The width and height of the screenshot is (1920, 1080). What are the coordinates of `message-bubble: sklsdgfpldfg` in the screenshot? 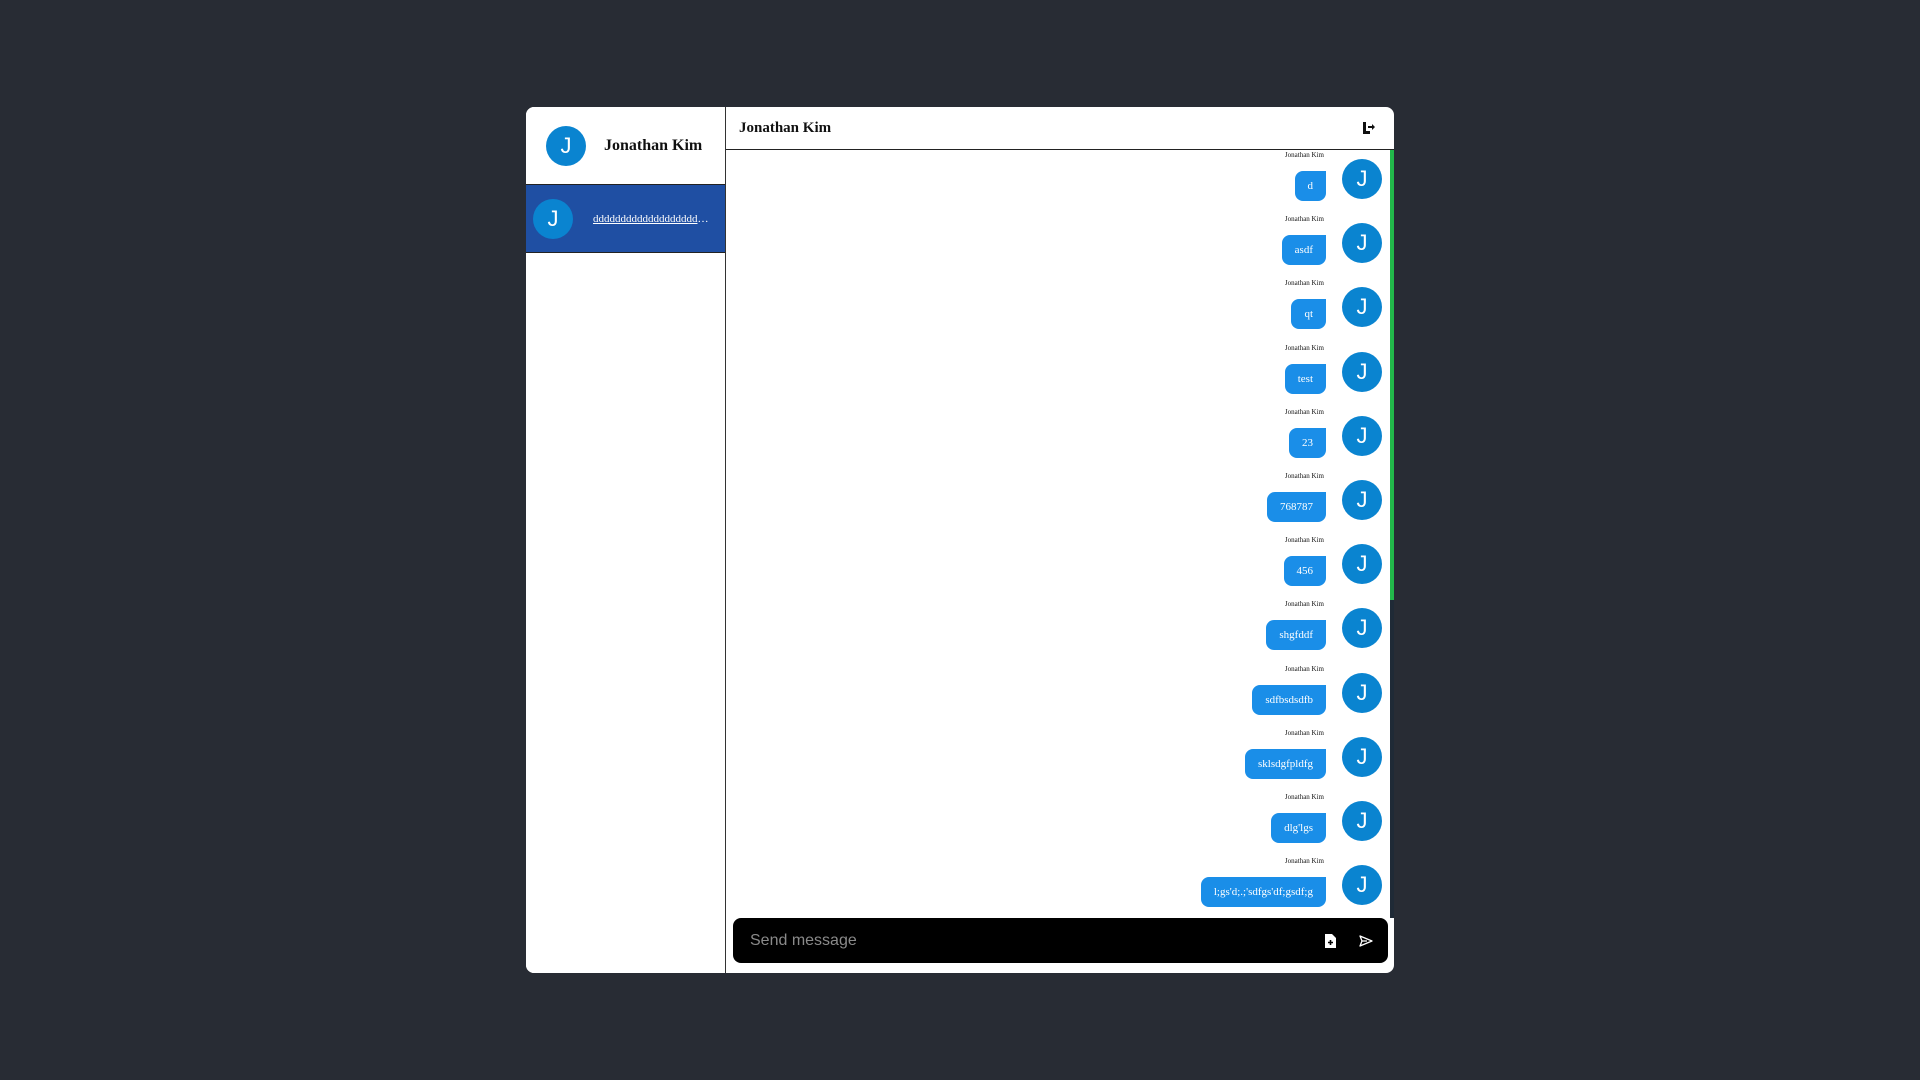 It's located at (1285, 763).